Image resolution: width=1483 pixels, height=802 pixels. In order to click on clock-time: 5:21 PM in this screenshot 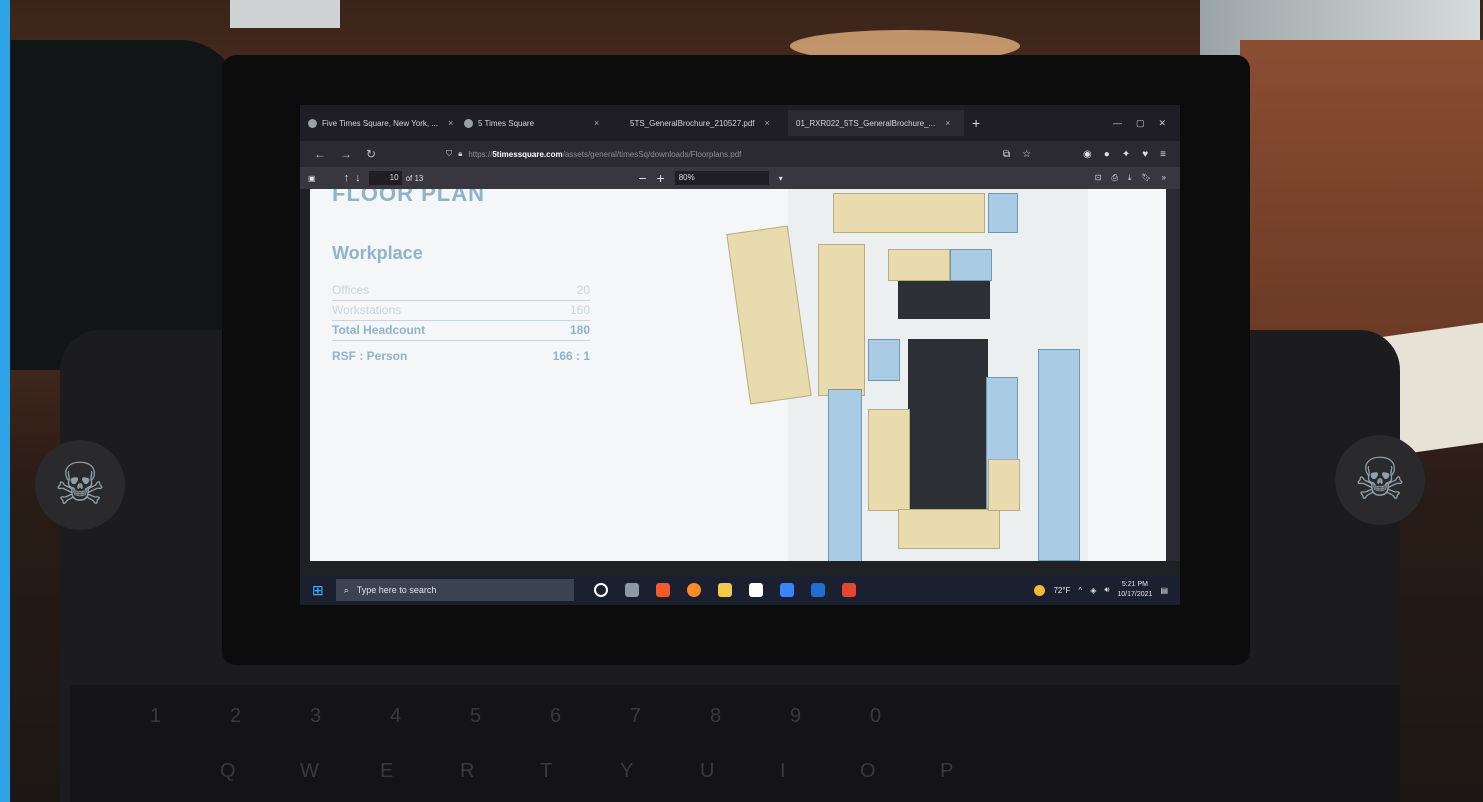, I will do `click(1134, 584)`.